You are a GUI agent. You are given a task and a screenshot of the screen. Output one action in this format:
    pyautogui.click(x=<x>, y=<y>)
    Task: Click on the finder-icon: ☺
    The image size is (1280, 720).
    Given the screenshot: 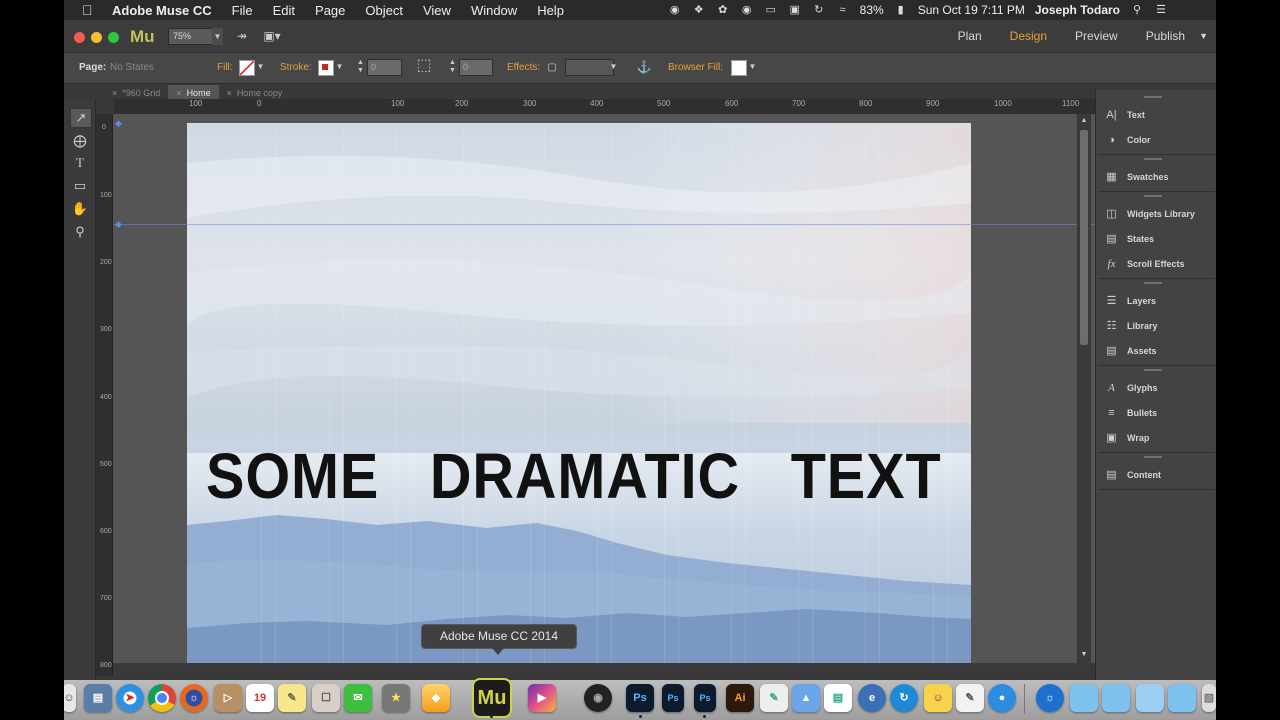 What is the action you would take?
    pyautogui.click(x=70, y=698)
    